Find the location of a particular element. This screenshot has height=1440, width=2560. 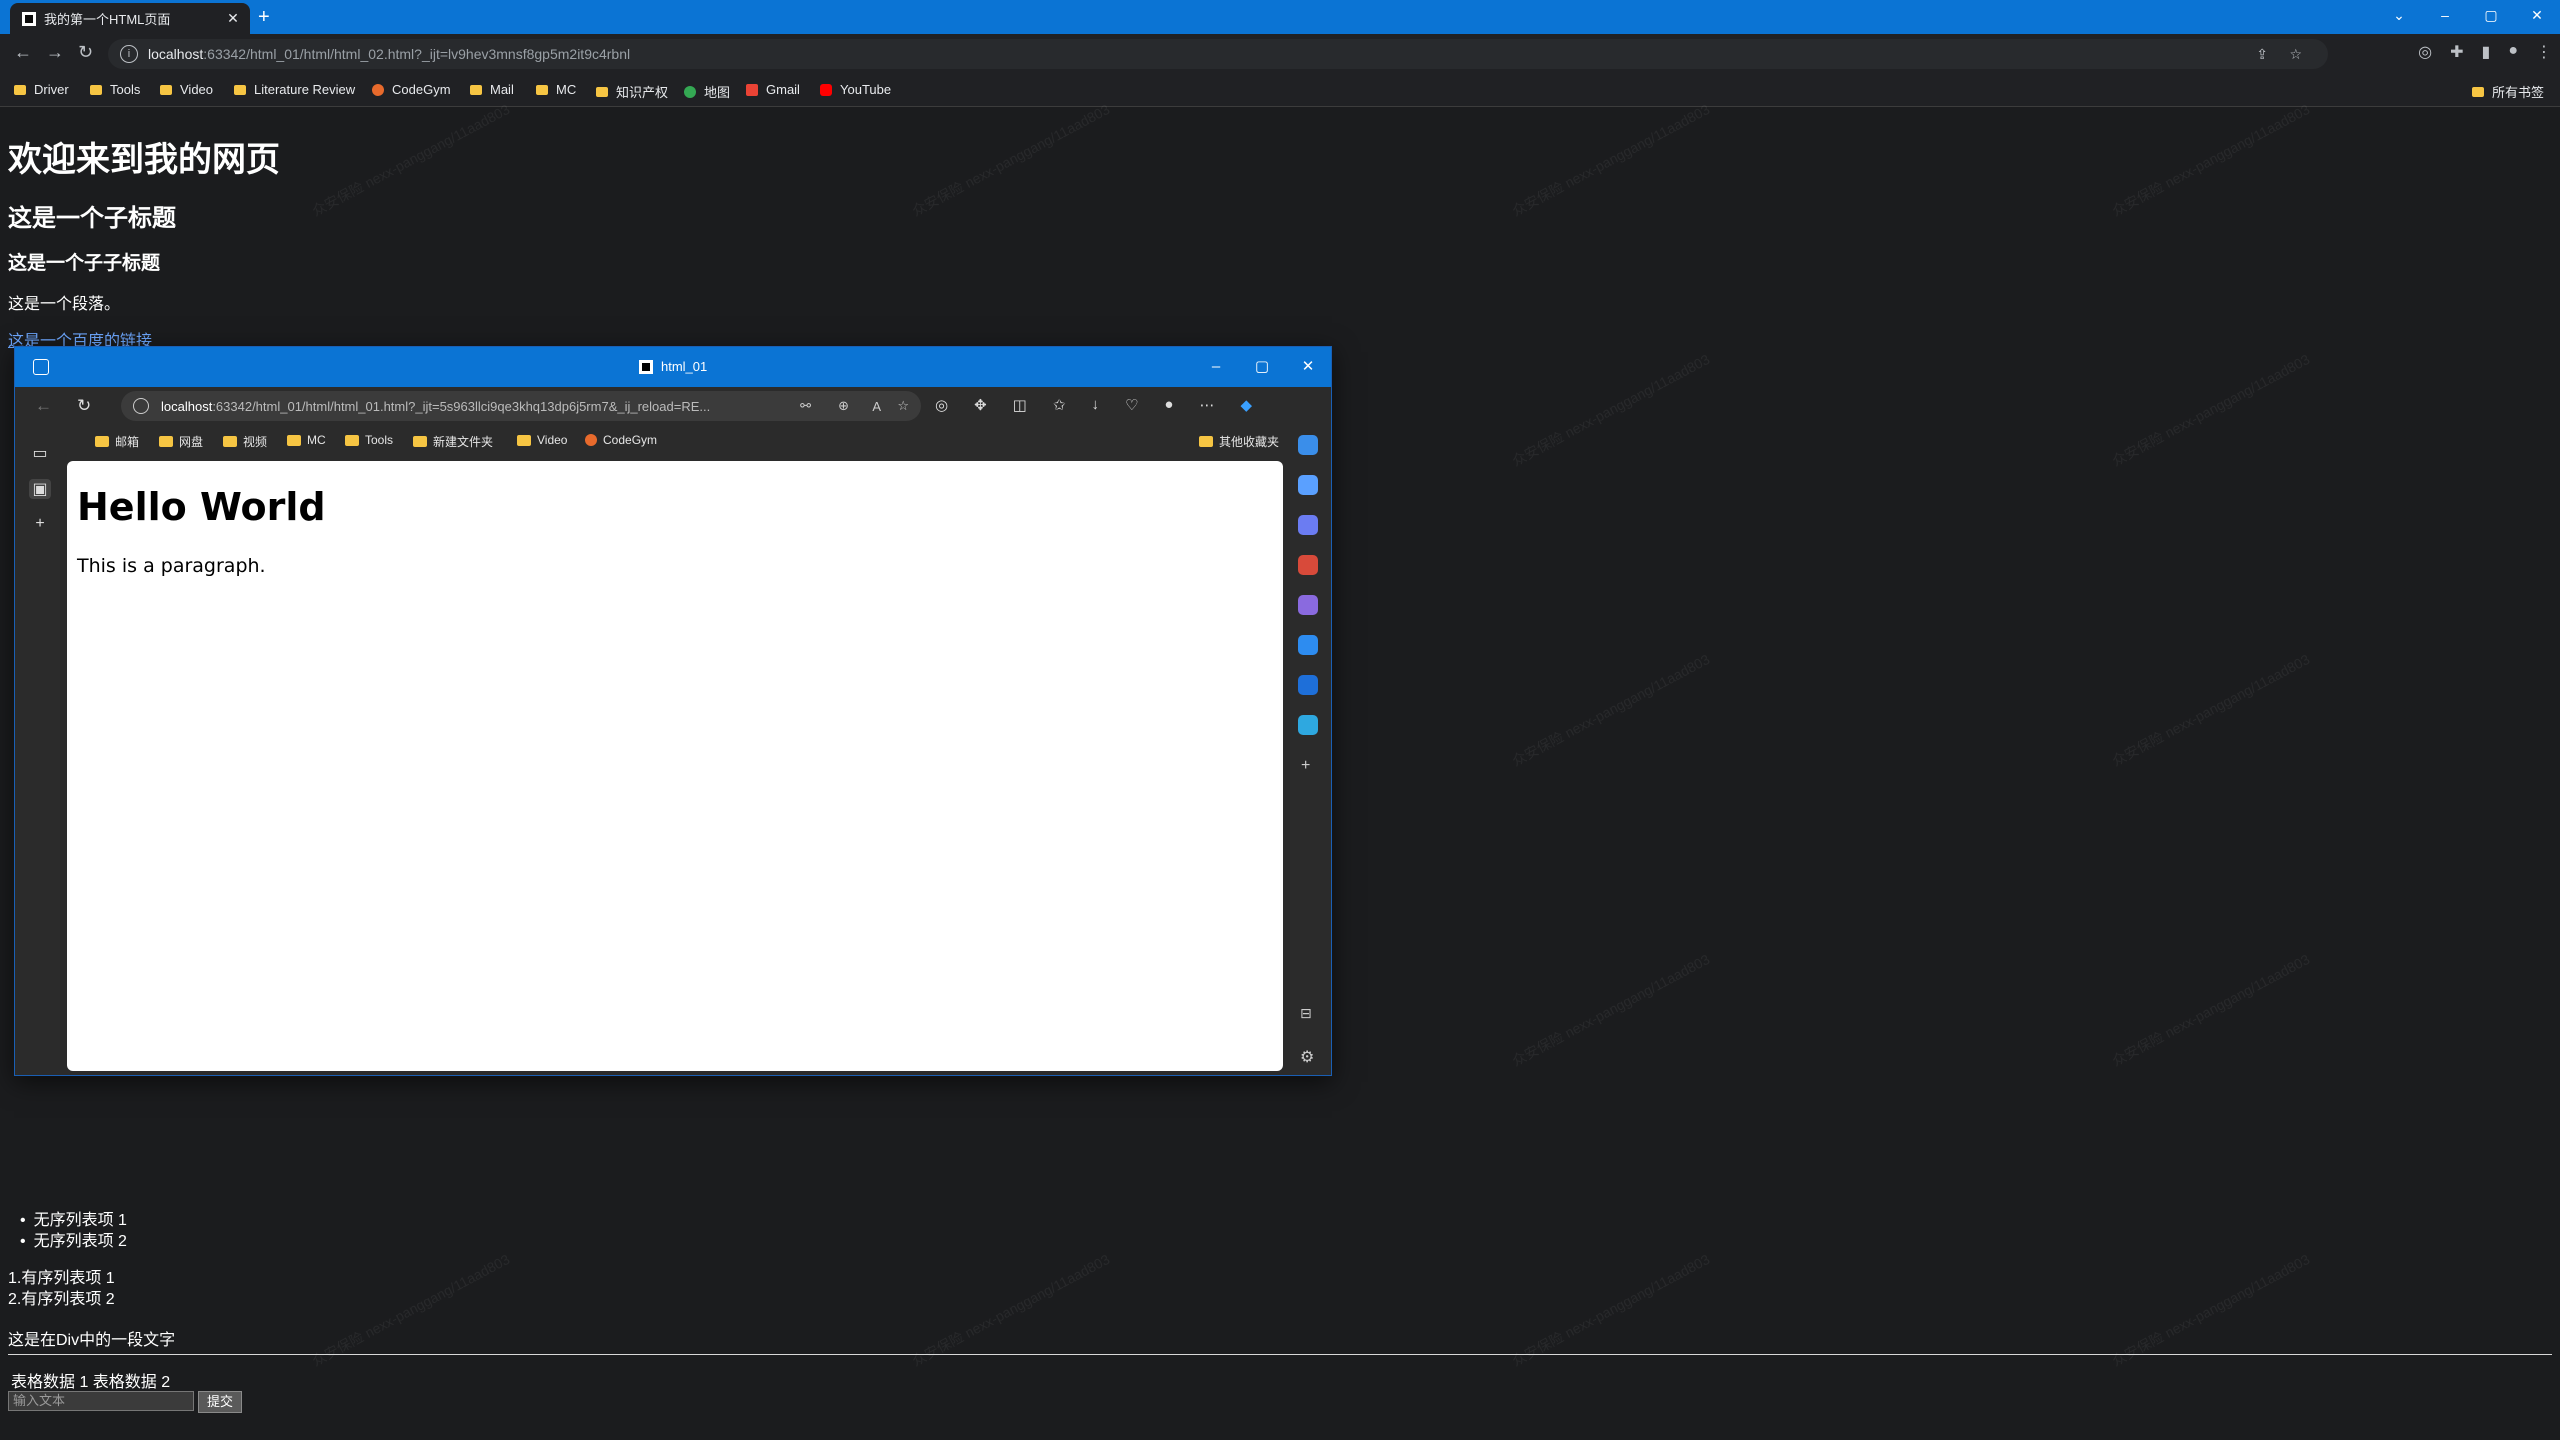

forward-arrow-icon: → is located at coordinates (55, 52).